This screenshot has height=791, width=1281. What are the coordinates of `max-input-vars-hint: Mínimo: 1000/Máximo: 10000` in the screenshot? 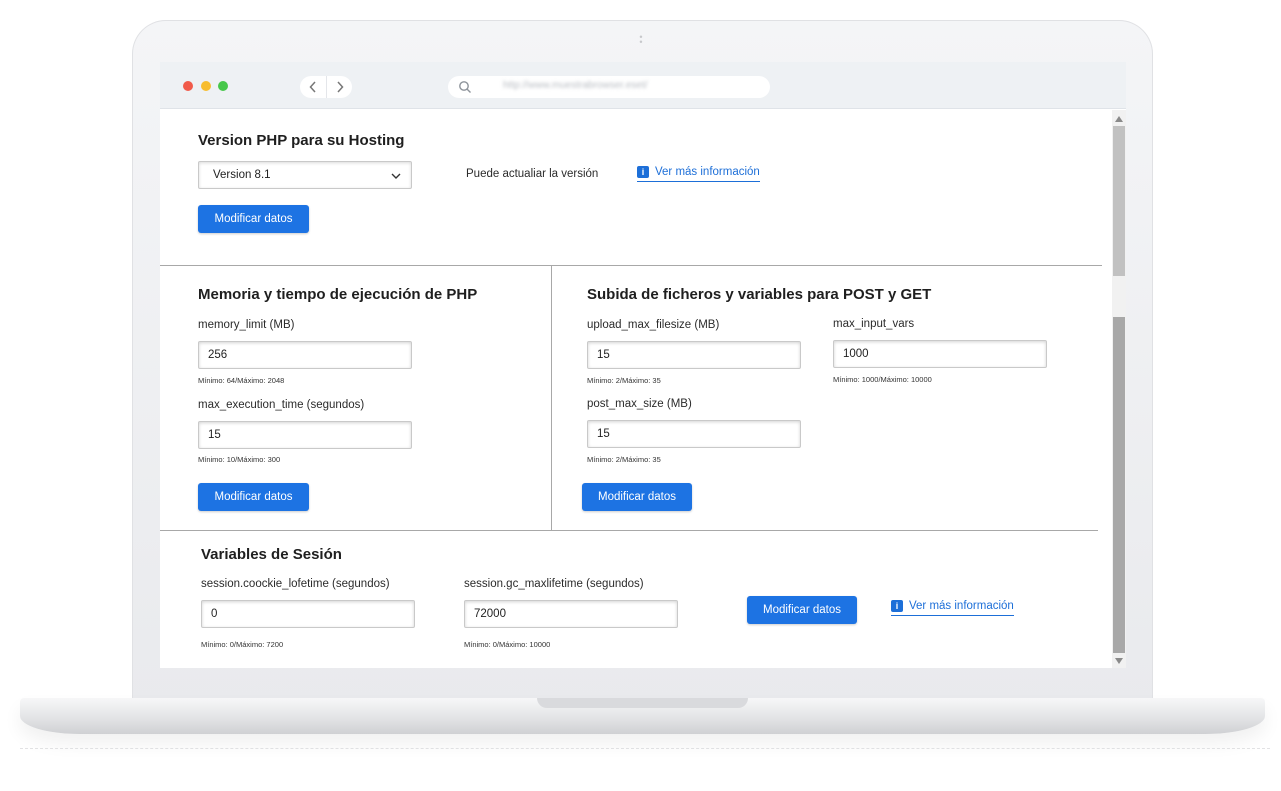 It's located at (882, 379).